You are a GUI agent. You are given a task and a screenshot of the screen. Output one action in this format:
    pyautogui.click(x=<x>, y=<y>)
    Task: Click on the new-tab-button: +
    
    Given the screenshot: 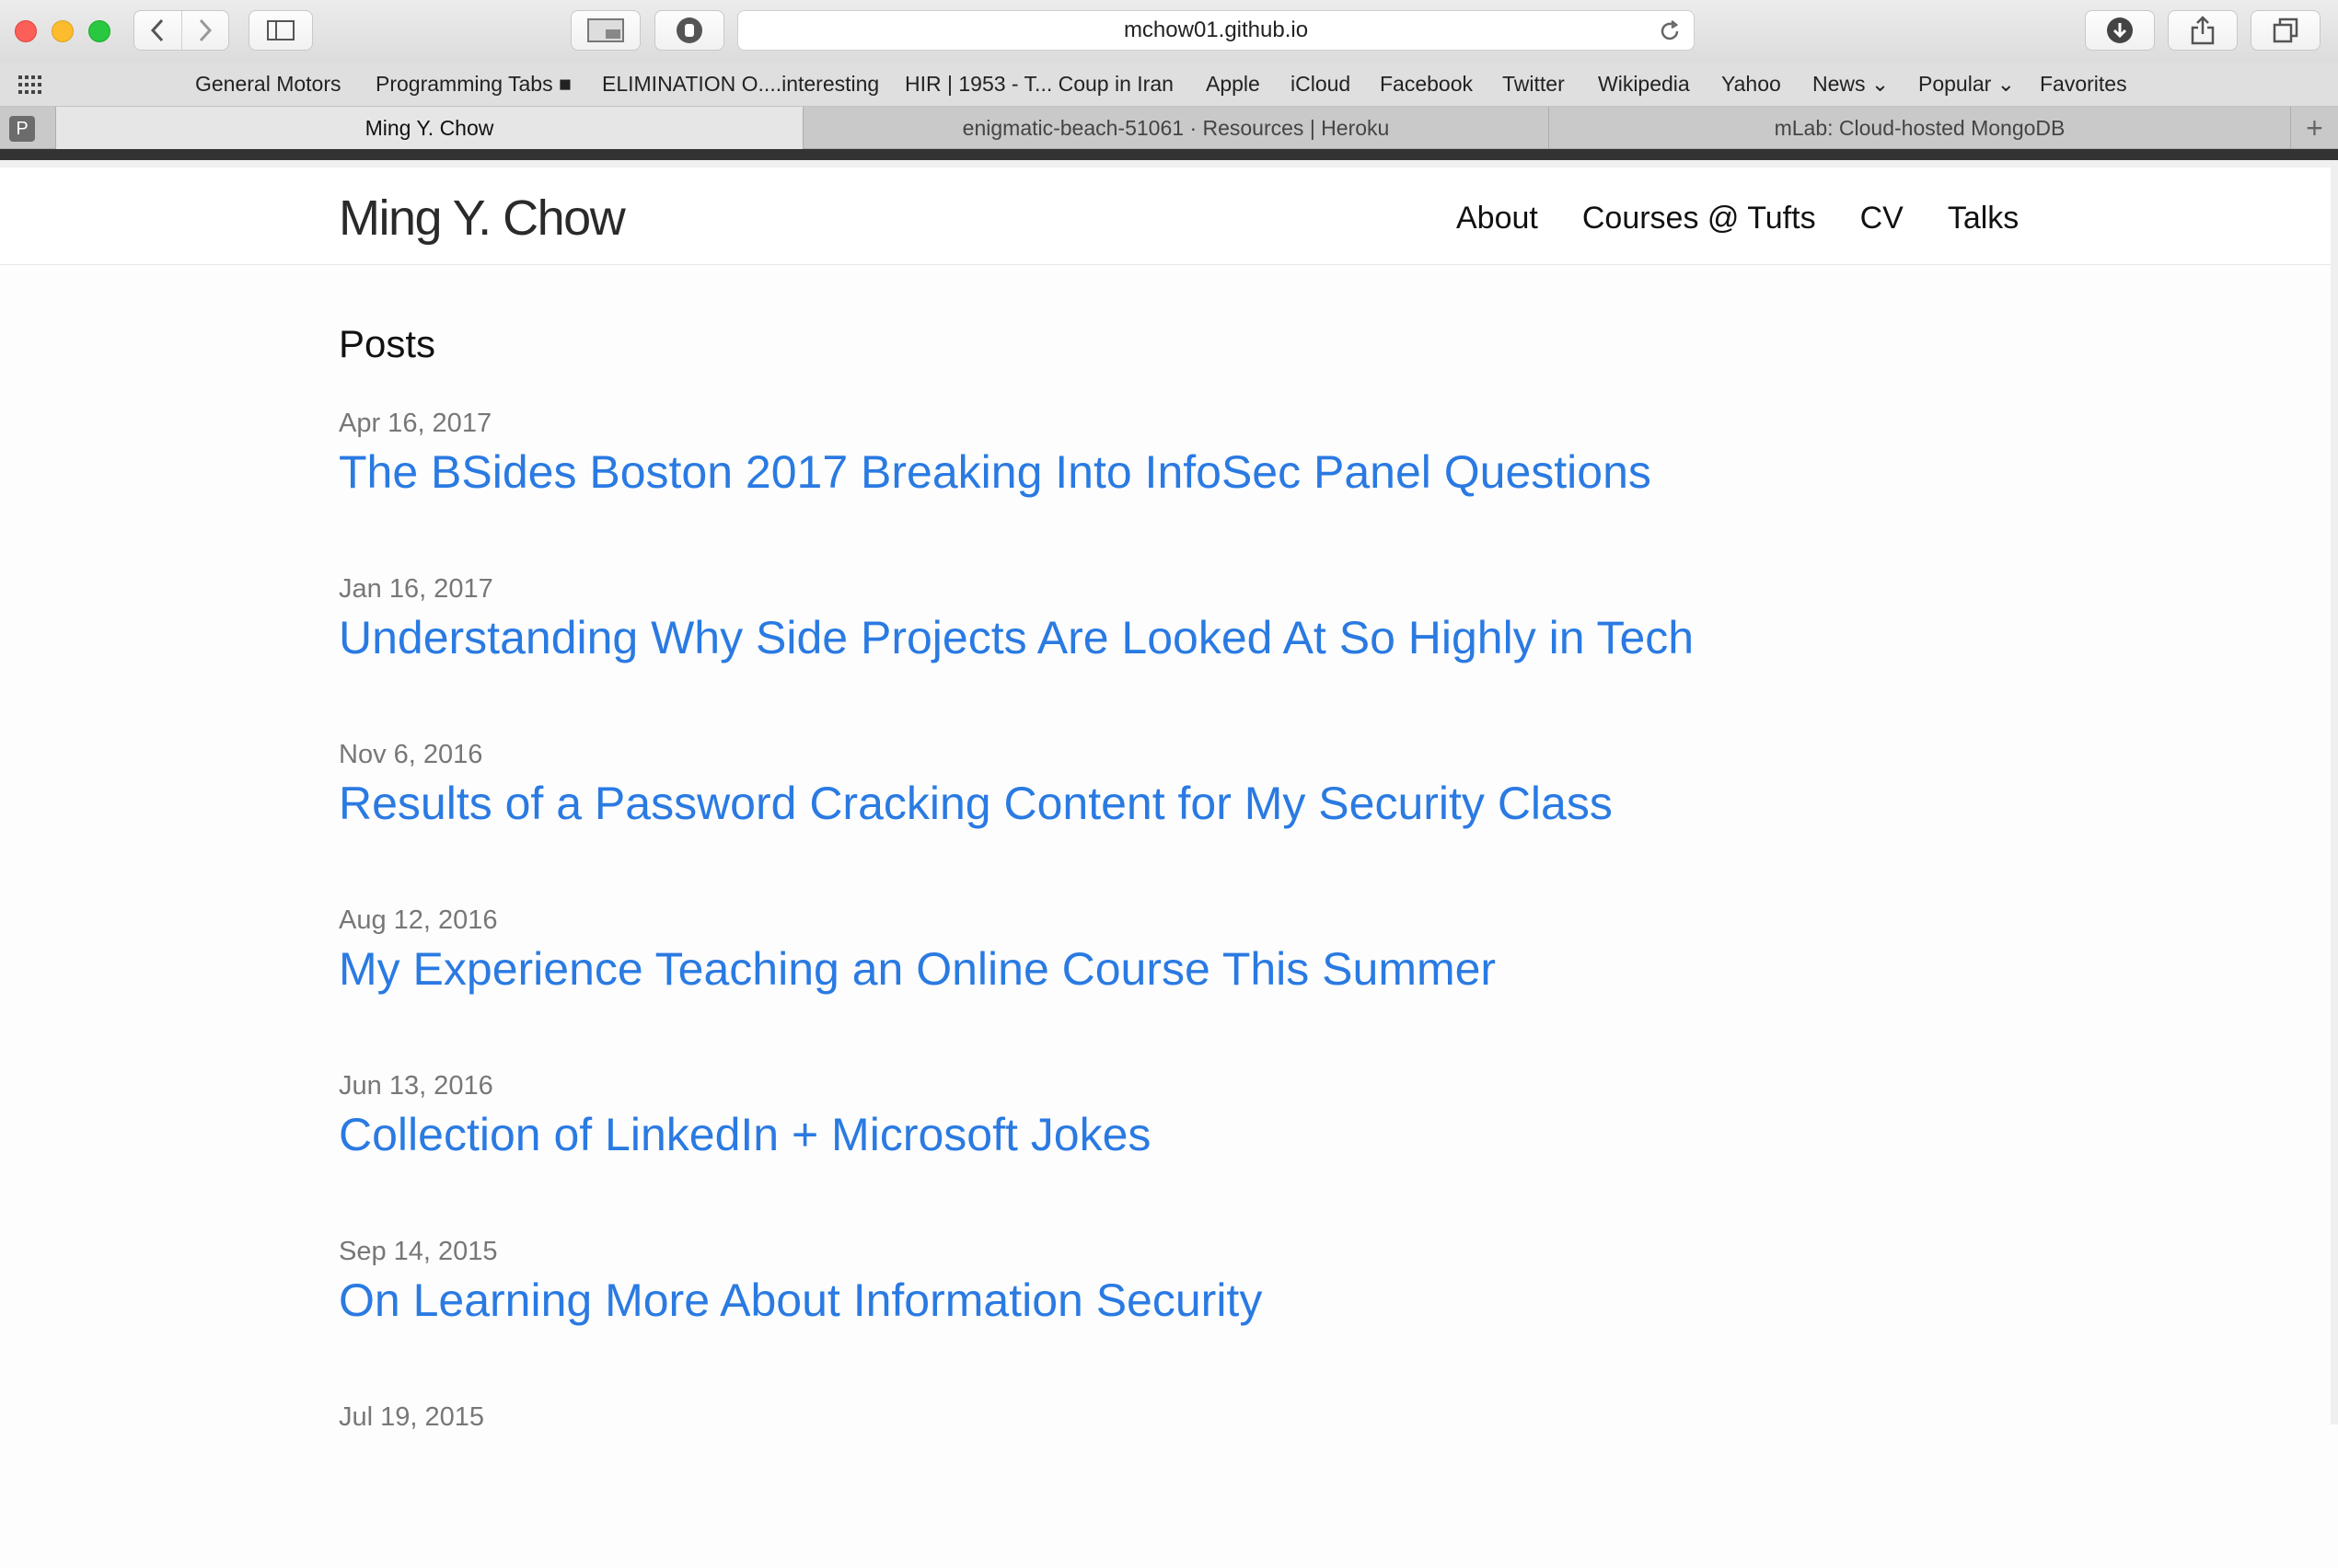 What is the action you would take?
    pyautogui.click(x=2314, y=128)
    